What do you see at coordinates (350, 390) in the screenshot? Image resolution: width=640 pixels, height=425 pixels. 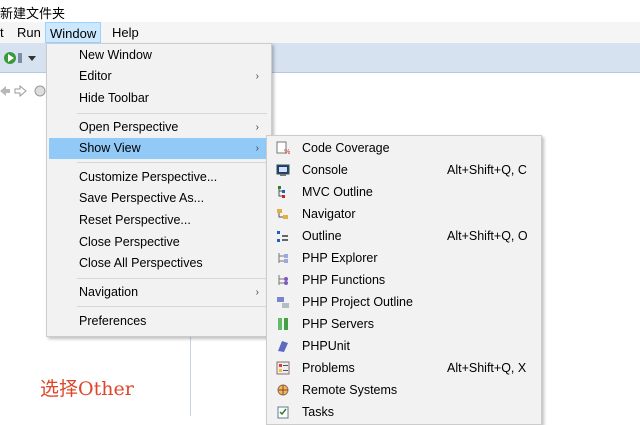 I see `view-item-label: Remote Systems` at bounding box center [350, 390].